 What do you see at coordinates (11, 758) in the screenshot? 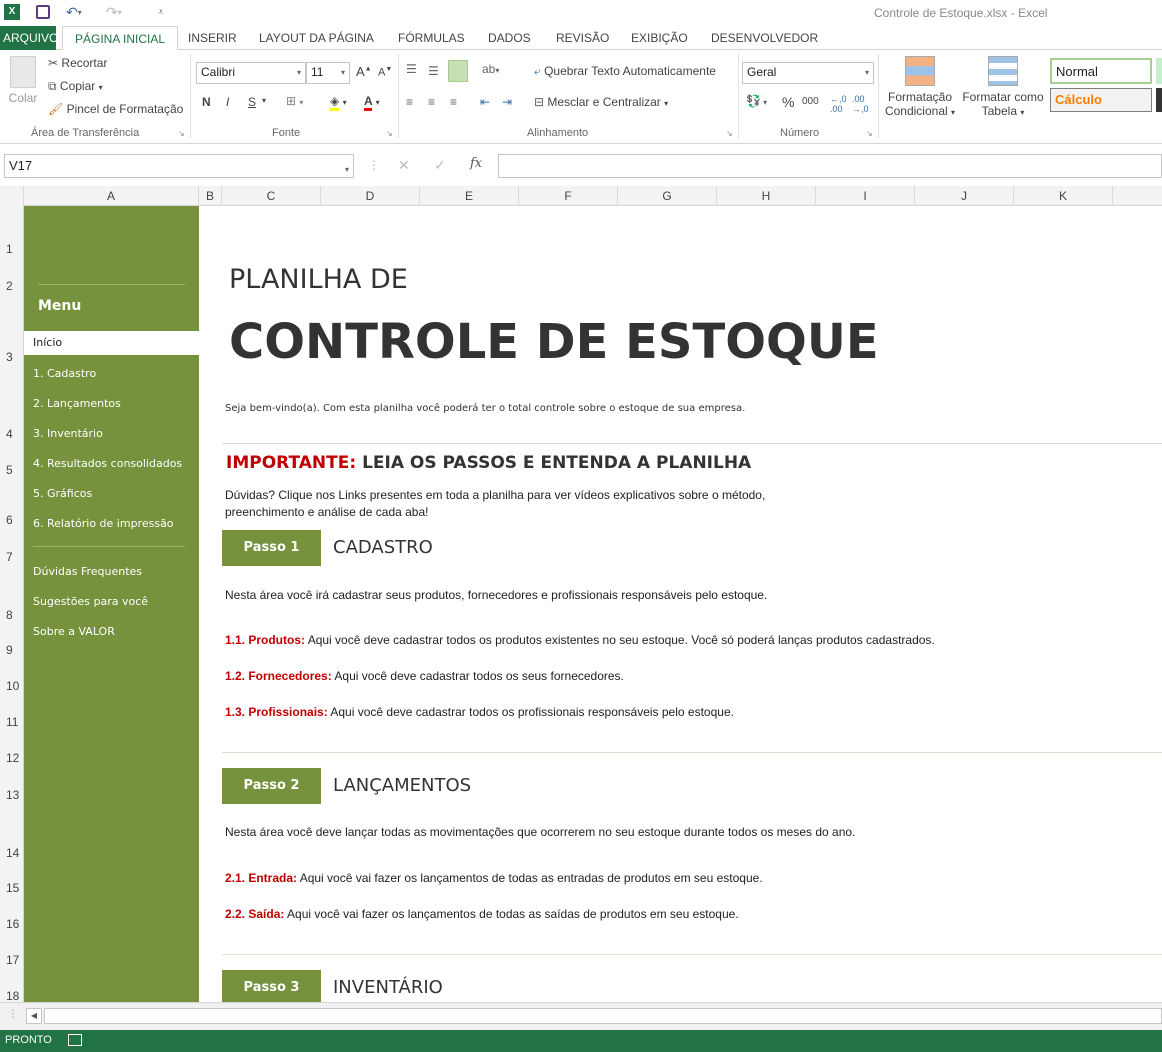
I see `row-header: 12` at bounding box center [11, 758].